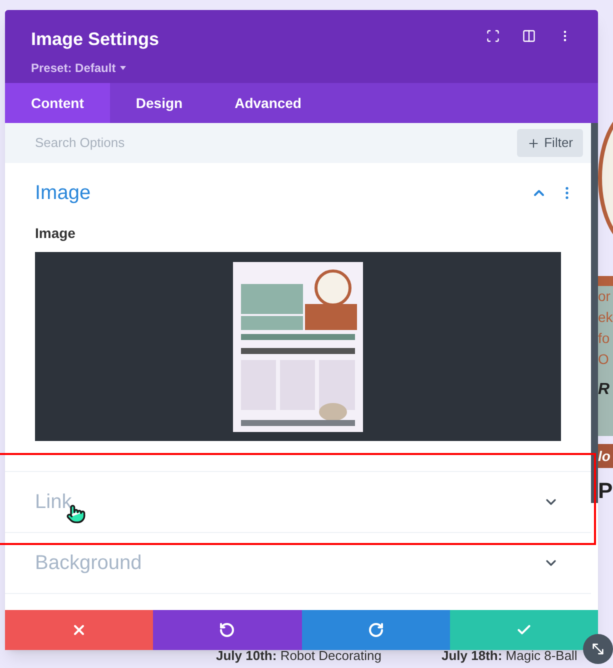 The height and width of the screenshot is (668, 613). Describe the element at coordinates (605, 456) in the screenshot. I see `page-banner: lo` at that location.